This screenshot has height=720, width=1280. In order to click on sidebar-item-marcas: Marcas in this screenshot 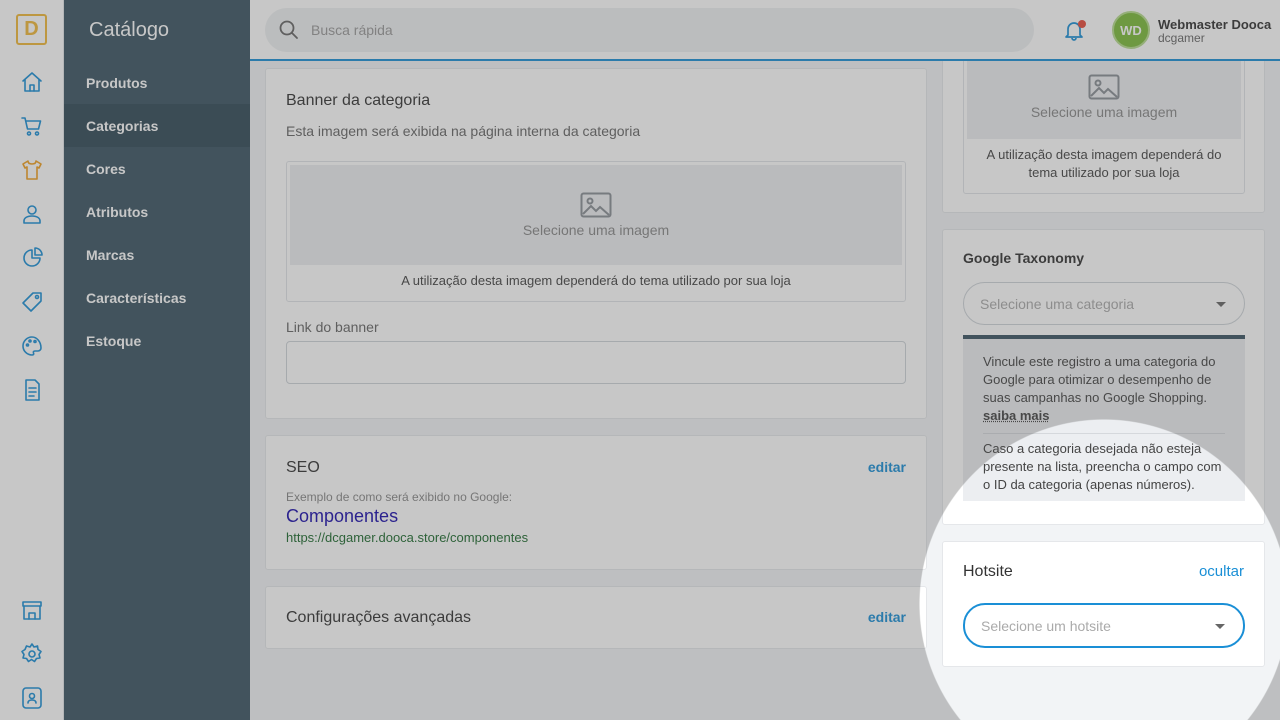, I will do `click(157, 254)`.